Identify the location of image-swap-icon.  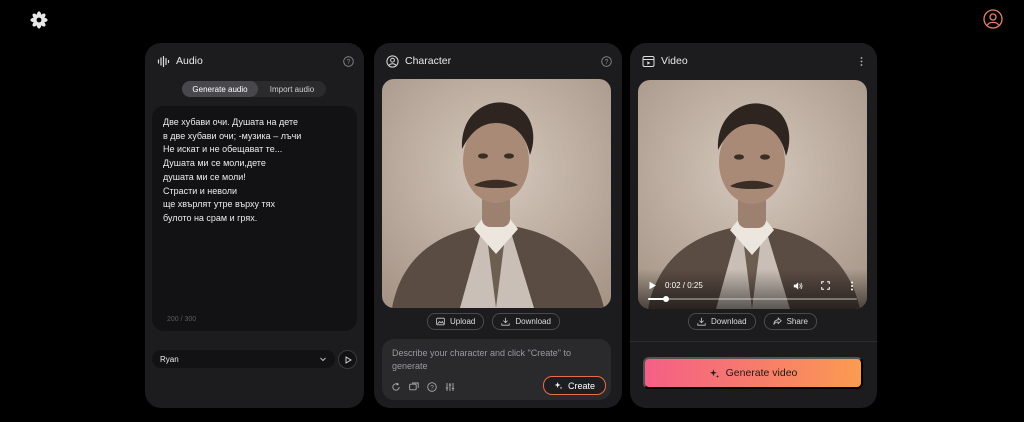
(414, 387).